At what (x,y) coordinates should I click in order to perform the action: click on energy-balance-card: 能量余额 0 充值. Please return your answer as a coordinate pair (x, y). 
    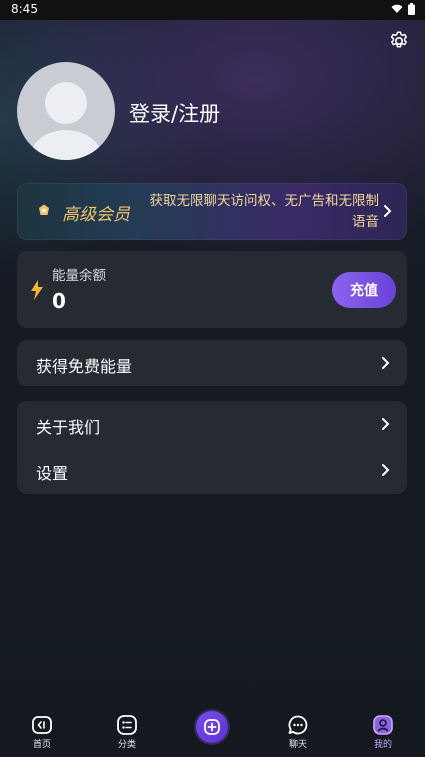
    Looking at the image, I should click on (212, 289).